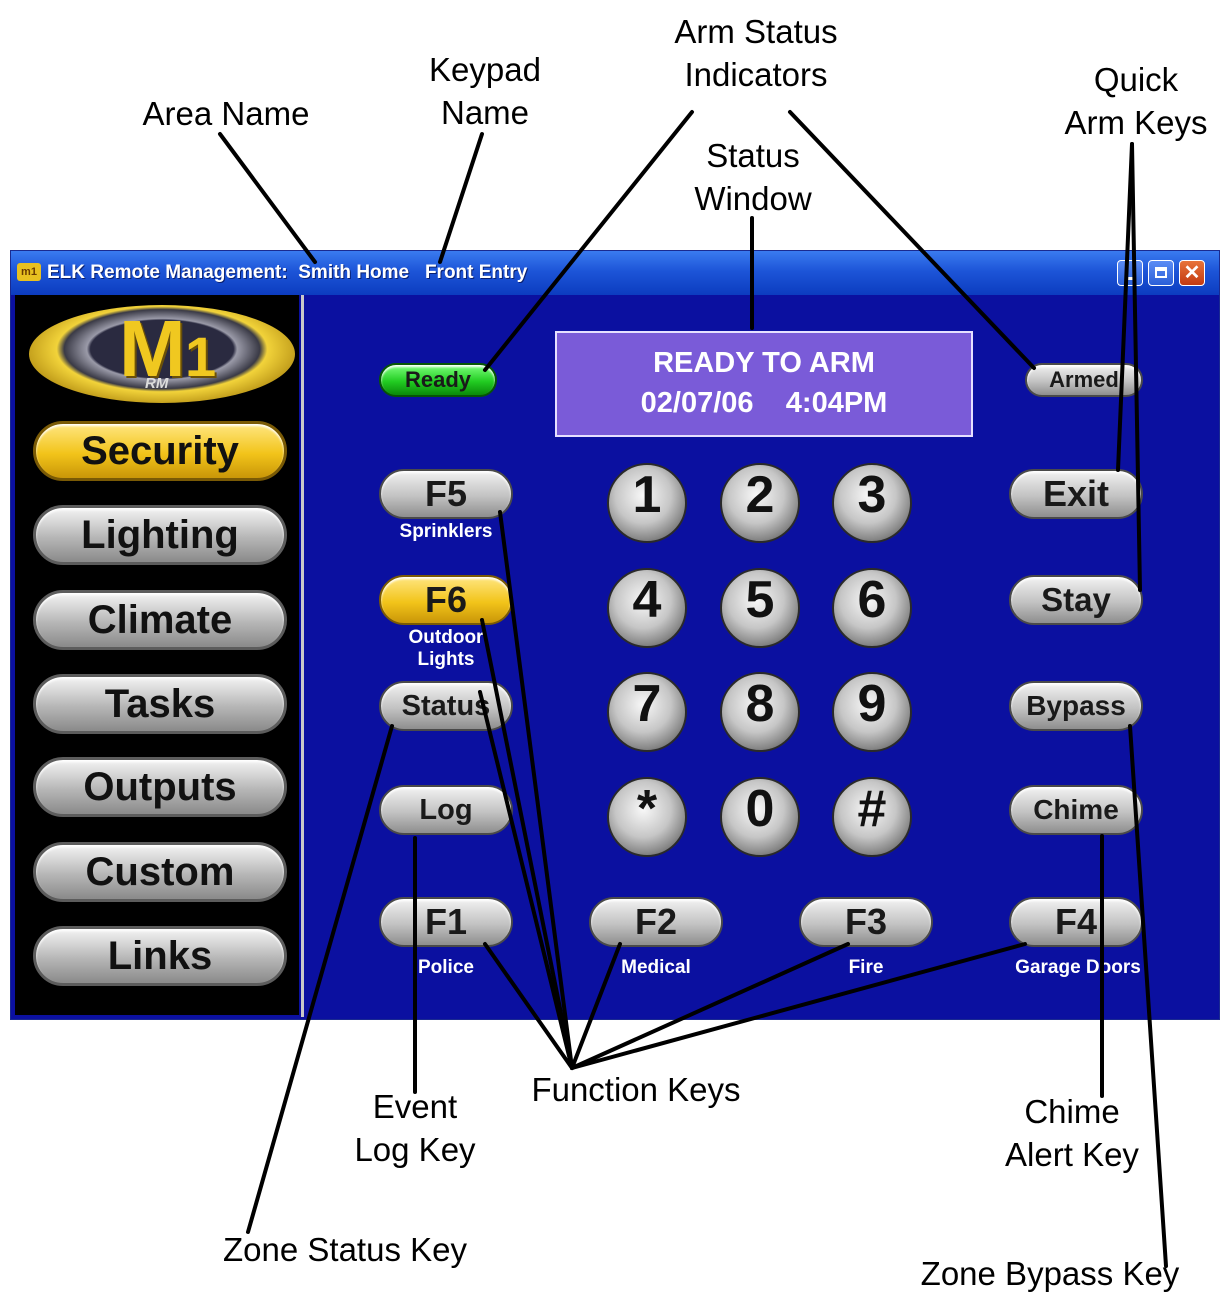 Image resolution: width=1223 pixels, height=1295 pixels. What do you see at coordinates (647, 817) in the screenshot?
I see `keypad-star: *` at bounding box center [647, 817].